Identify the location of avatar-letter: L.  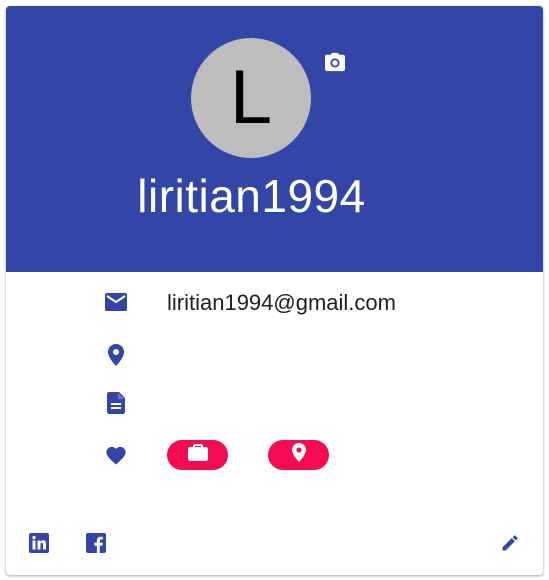
(251, 97).